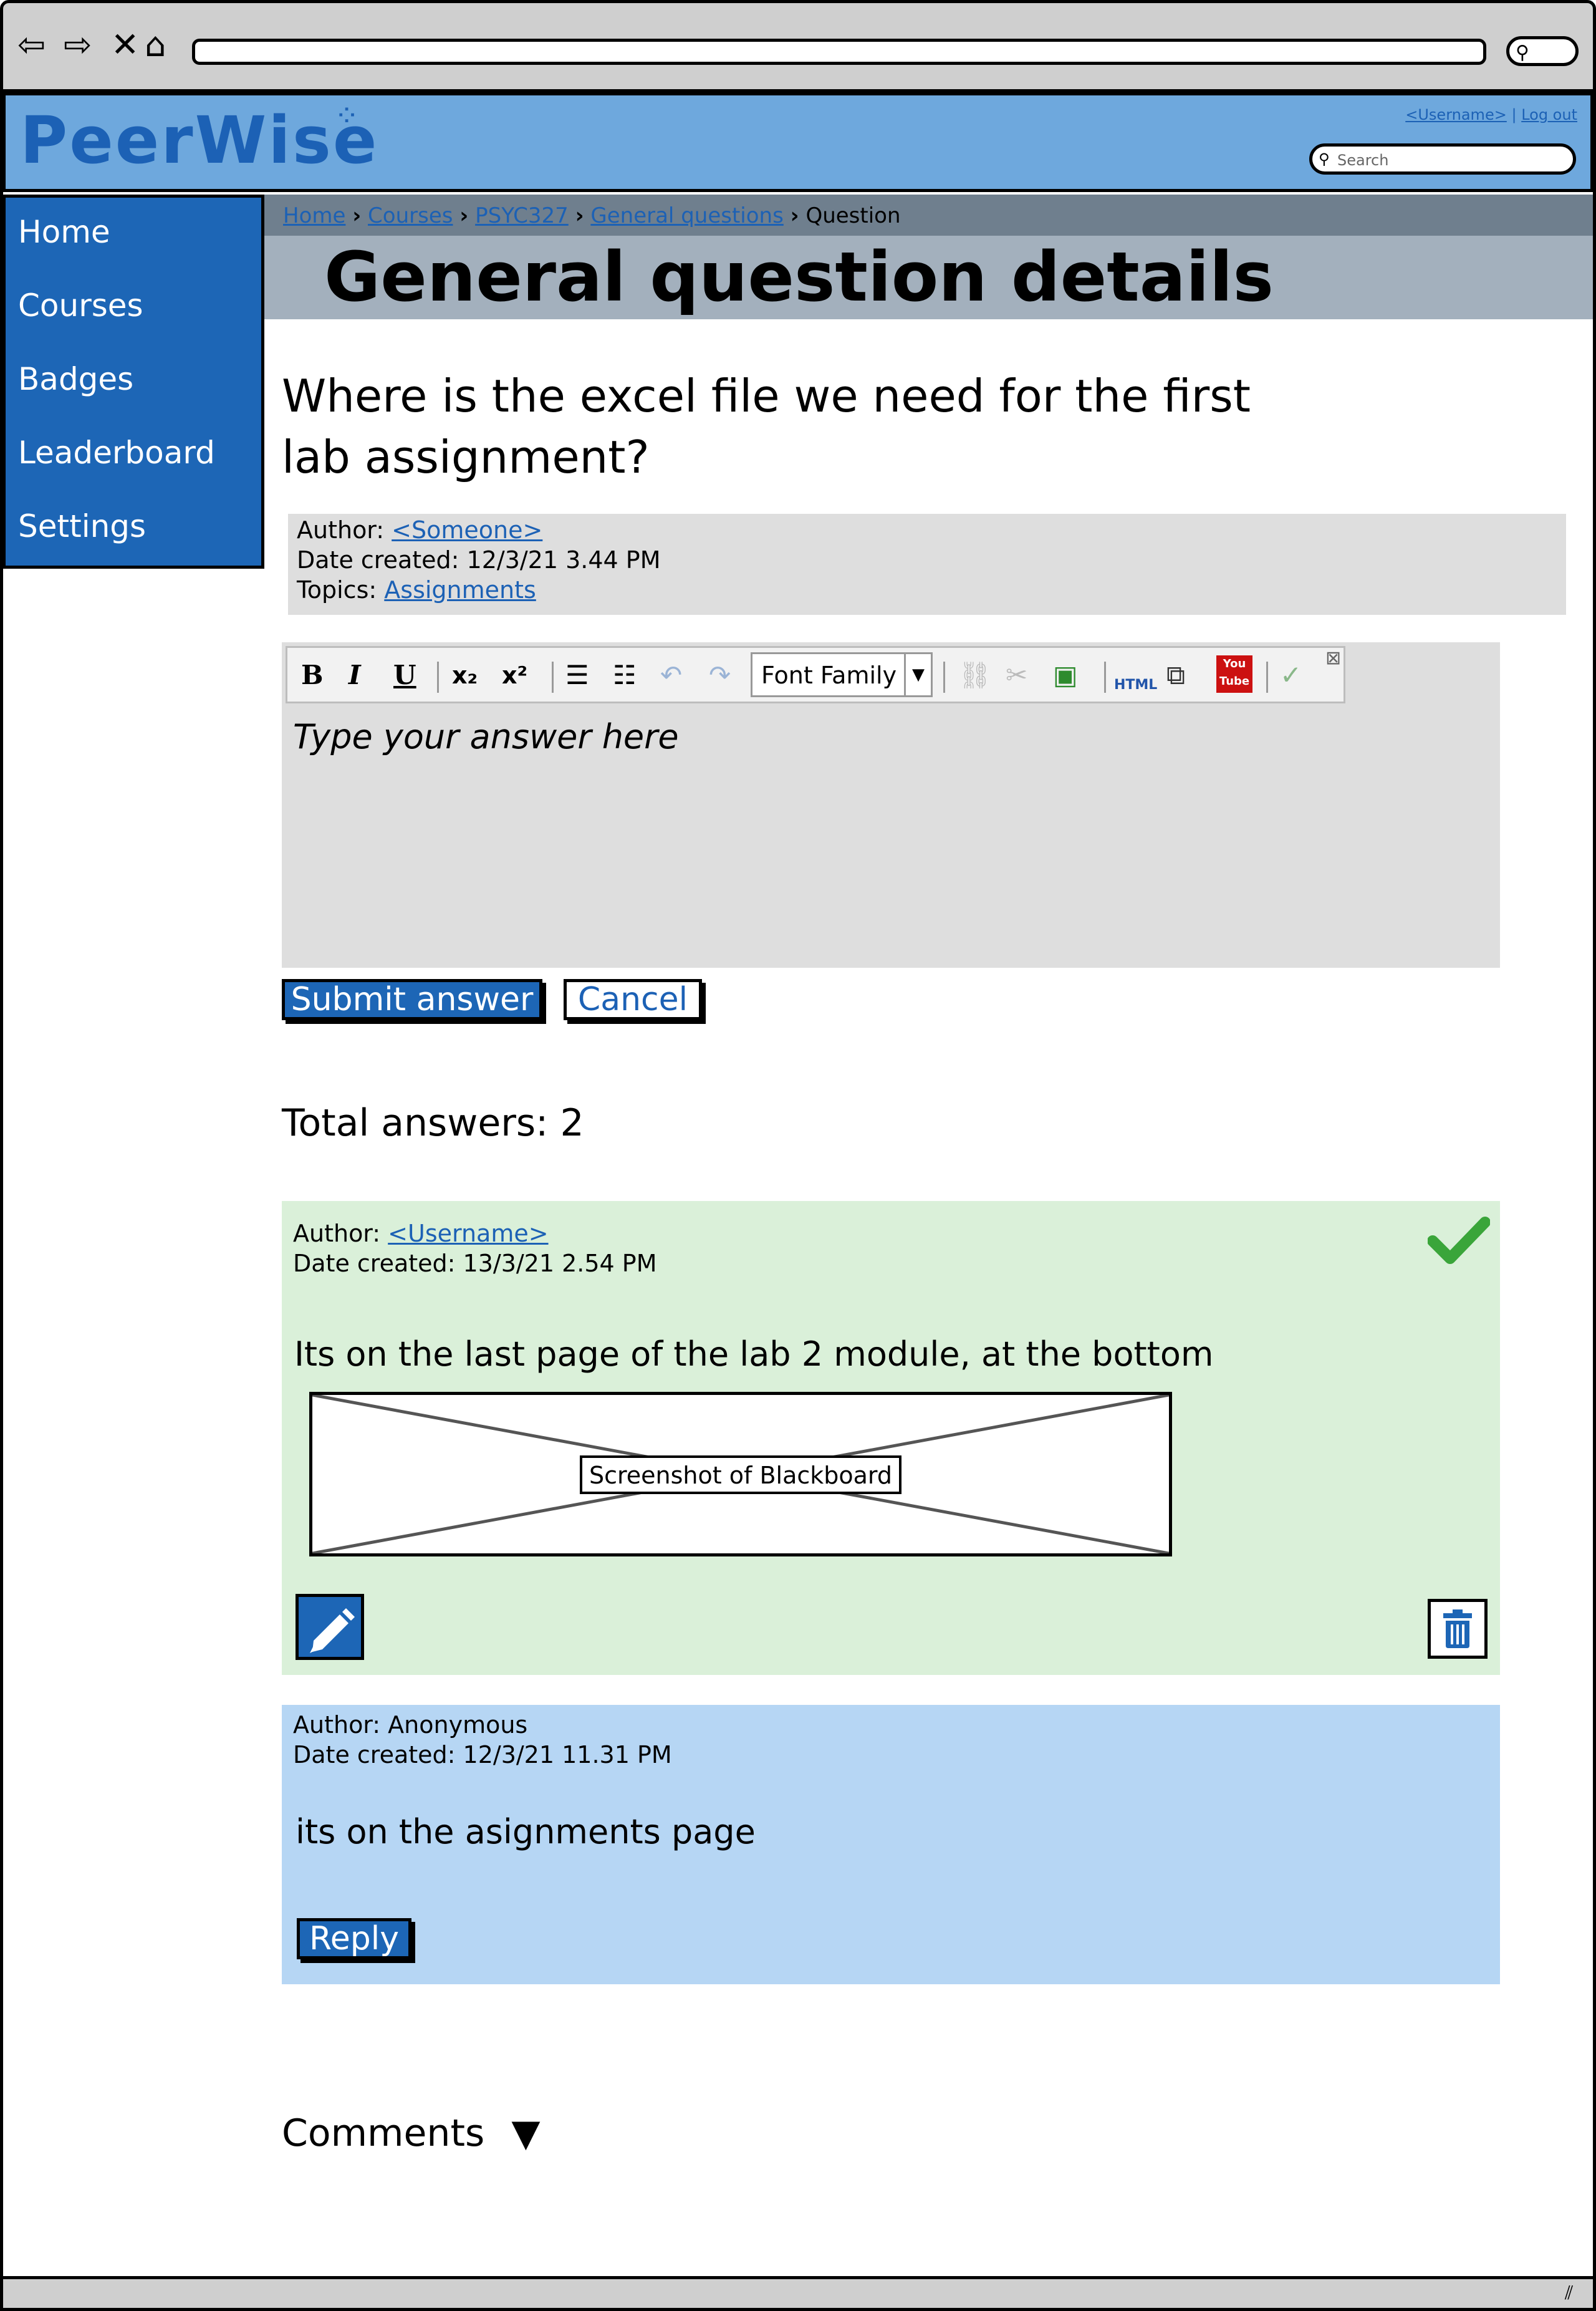 The image size is (1596, 2311). I want to click on topics-label: Topics:, so click(337, 590).